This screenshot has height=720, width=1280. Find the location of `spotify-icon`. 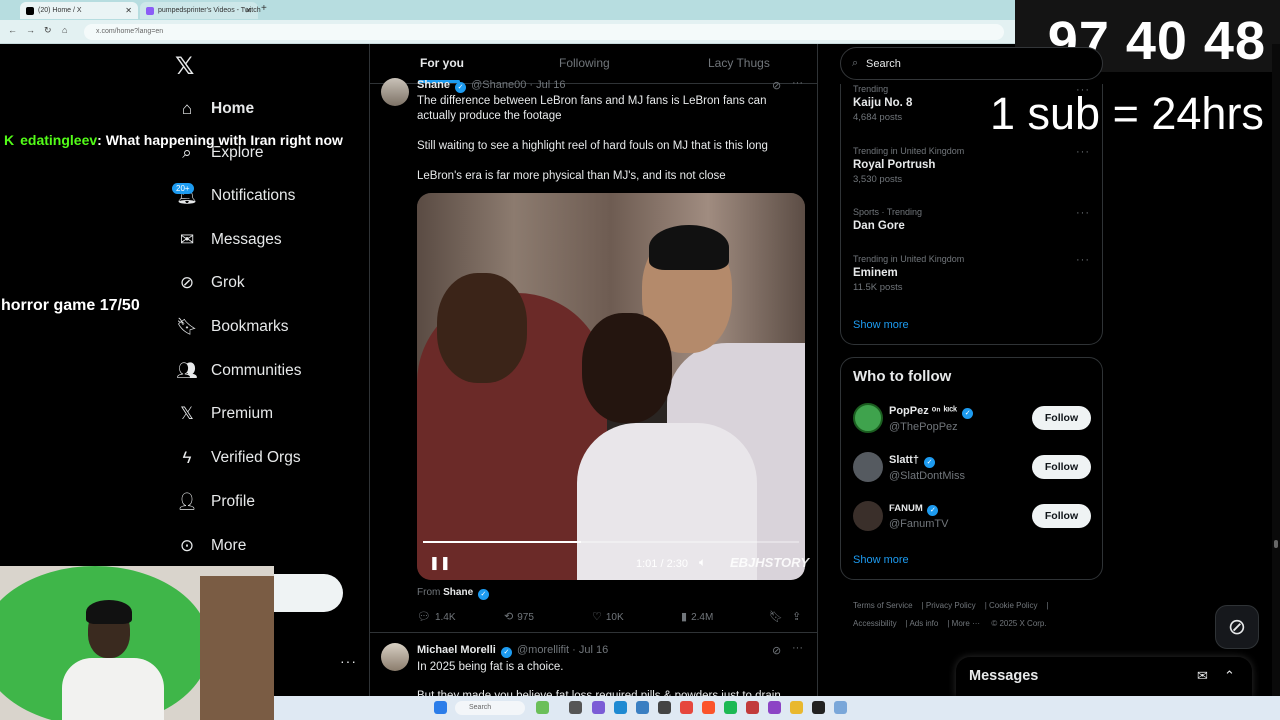

spotify-icon is located at coordinates (730, 707).